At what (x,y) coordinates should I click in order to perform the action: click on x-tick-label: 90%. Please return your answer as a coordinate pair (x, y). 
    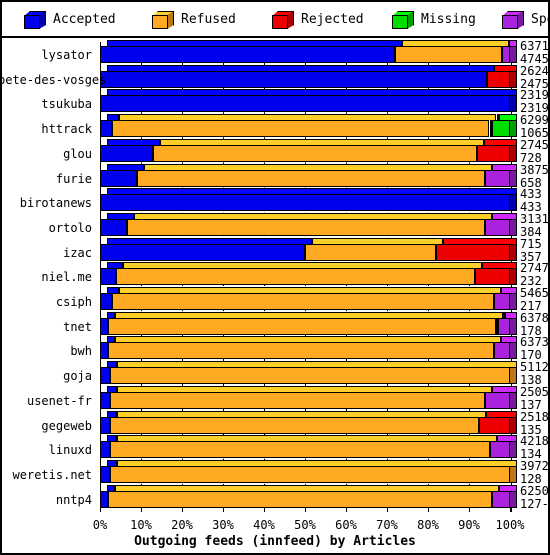
    Looking at the image, I should click on (469, 525).